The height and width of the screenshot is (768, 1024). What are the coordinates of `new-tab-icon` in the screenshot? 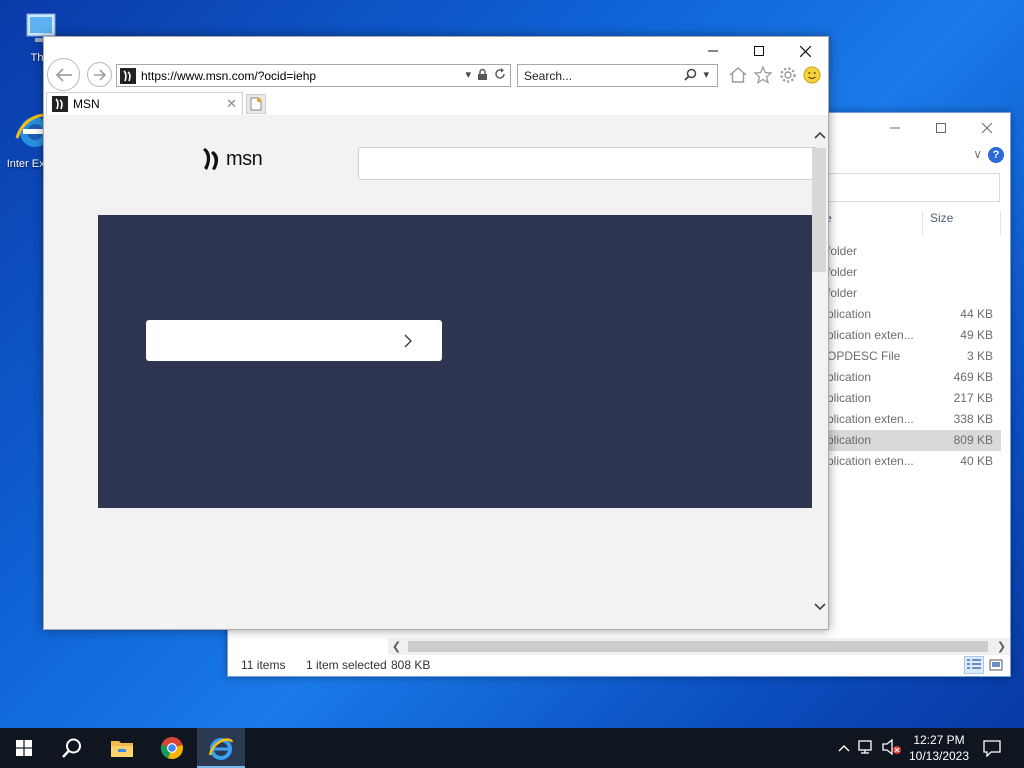 It's located at (256, 104).